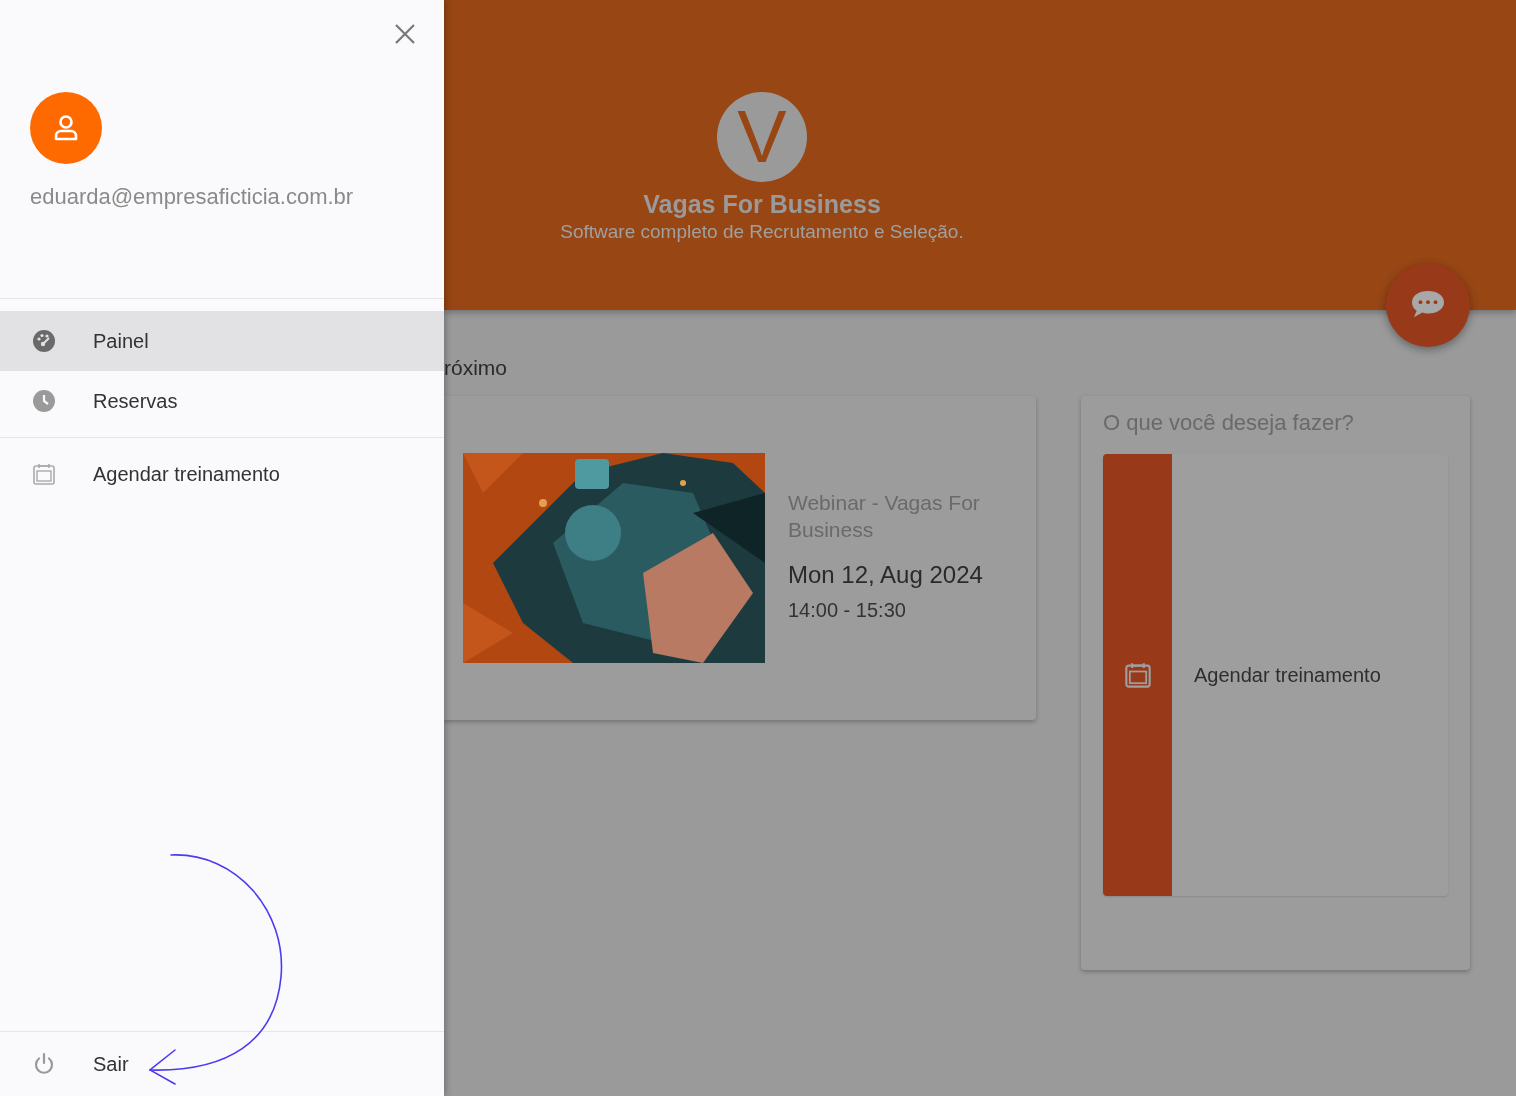  Describe the element at coordinates (44, 401) in the screenshot. I see `clock-icon` at that location.